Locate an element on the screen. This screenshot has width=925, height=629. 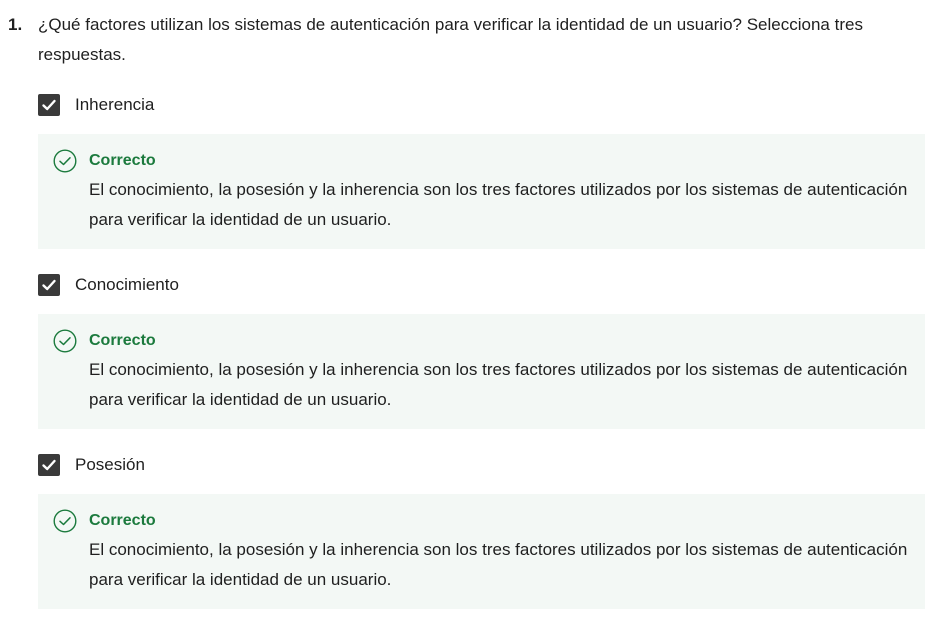
option-conocimiento: Conocimiento is located at coordinates (108, 285).